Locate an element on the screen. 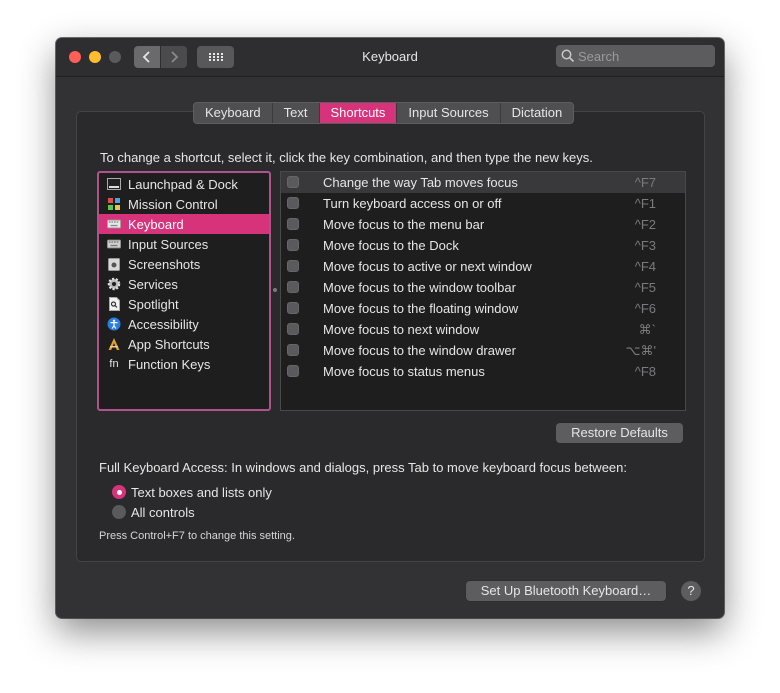  title-bar: Keyboard is located at coordinates (390, 57).